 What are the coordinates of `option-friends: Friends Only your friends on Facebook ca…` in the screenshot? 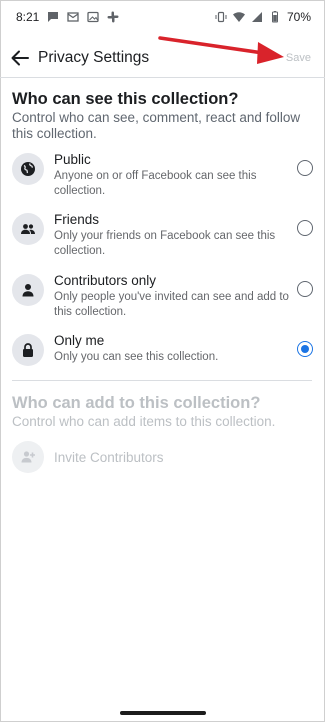 It's located at (162, 234).